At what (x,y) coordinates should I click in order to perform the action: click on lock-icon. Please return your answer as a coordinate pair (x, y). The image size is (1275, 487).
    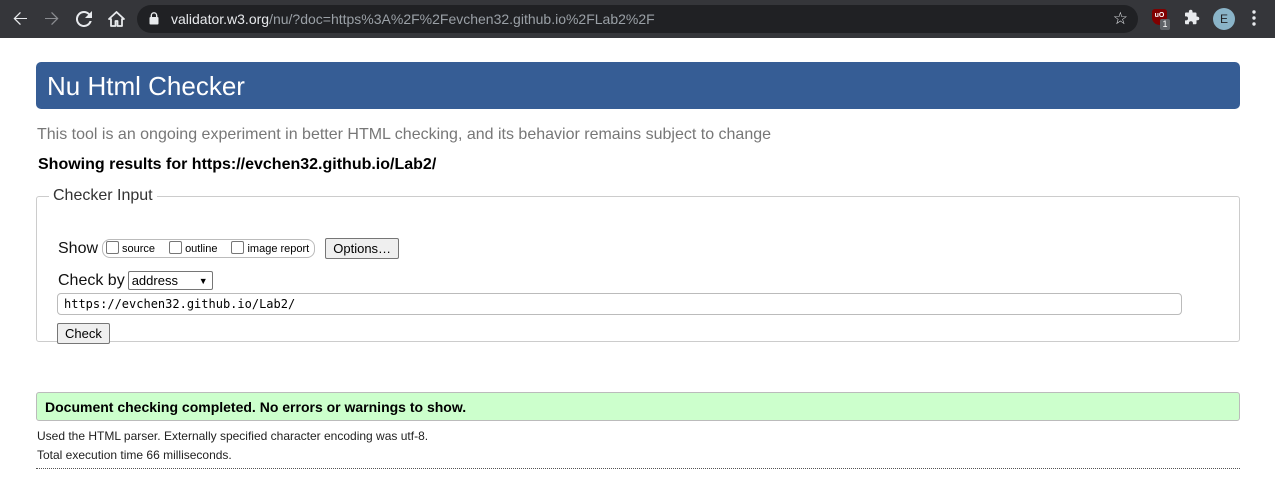
    Looking at the image, I should click on (154, 21).